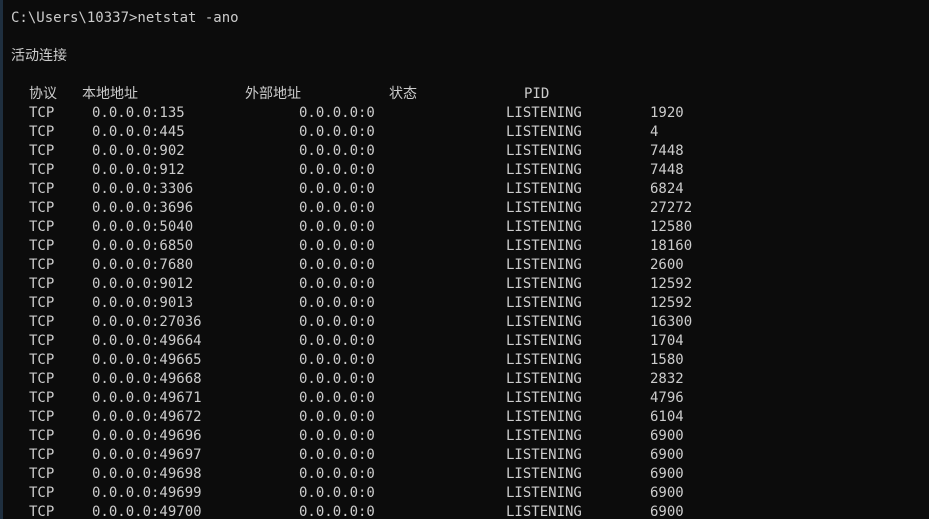 The width and height of the screenshot is (929, 519). Describe the element at coordinates (147, 360) in the screenshot. I see `local-address-cell: 0.0.0.0:49665` at that location.